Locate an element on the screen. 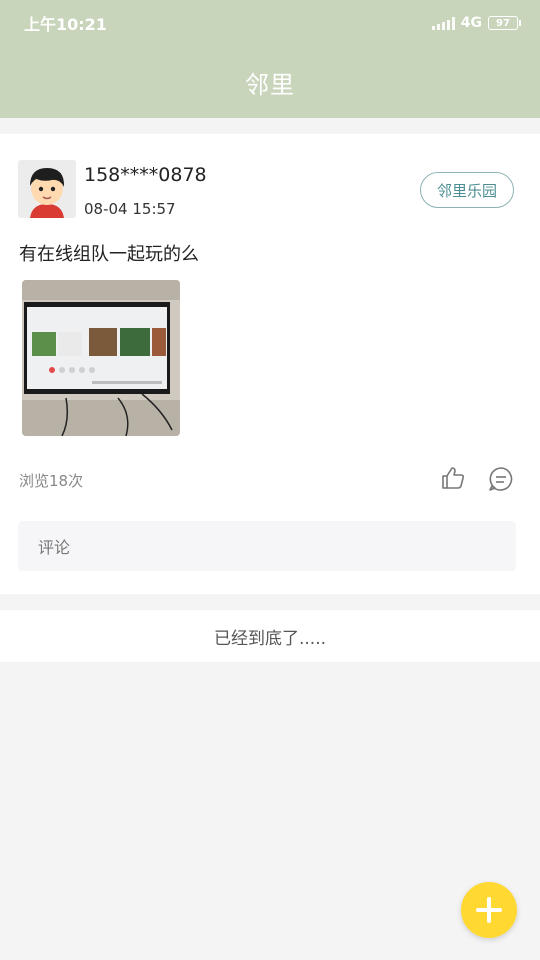 The image size is (540, 960). group-tag: 邻里乐园 is located at coordinates (467, 190).